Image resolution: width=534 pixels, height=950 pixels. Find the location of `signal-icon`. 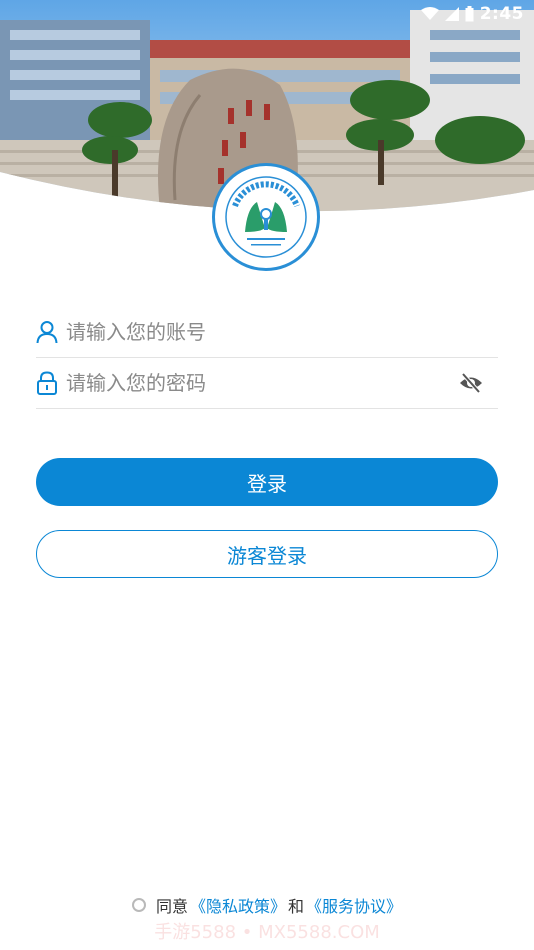

signal-icon is located at coordinates (451, 14).